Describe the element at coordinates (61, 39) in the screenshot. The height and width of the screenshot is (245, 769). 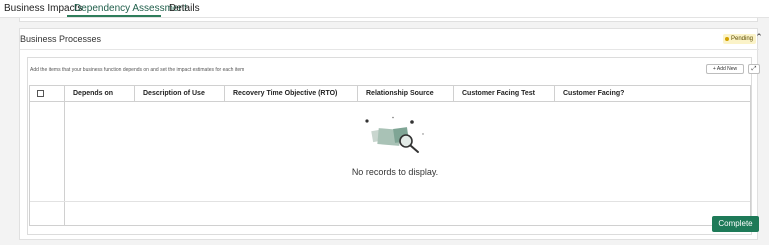
I see `section-title: Business Processes` at that location.